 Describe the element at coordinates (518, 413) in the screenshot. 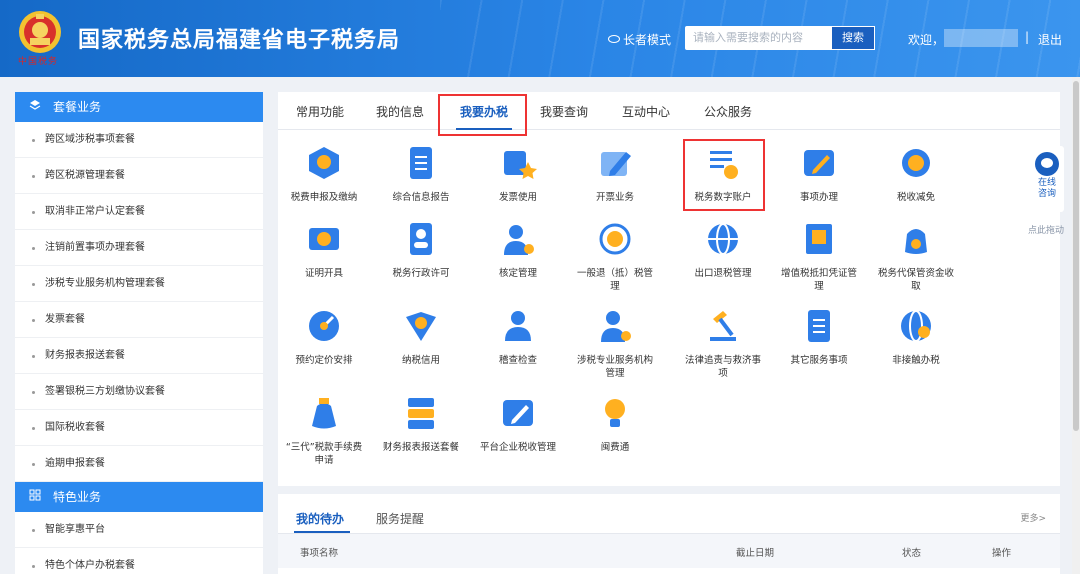

I see `platform-icon` at that location.